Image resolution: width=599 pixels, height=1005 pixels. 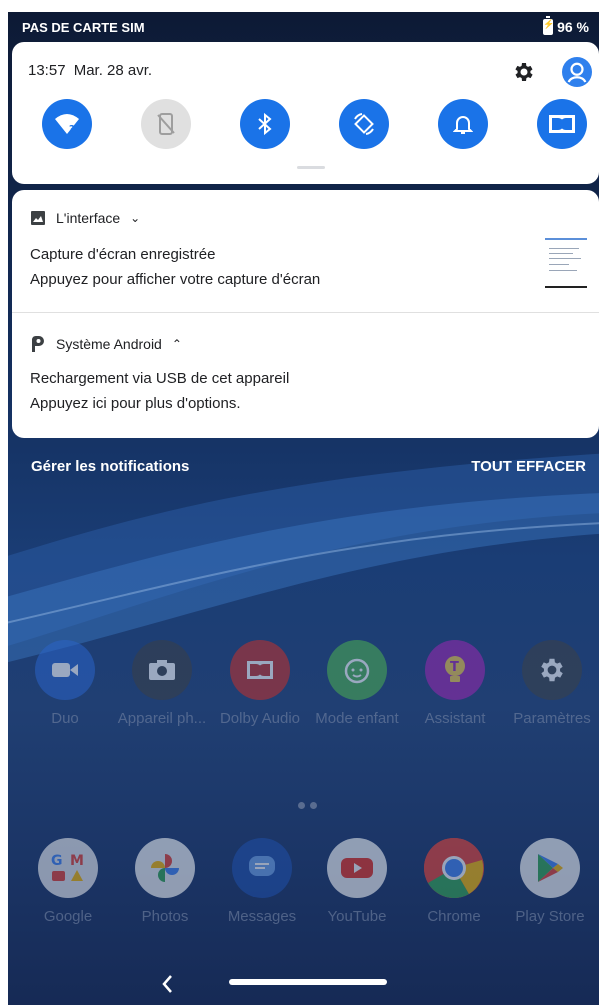 What do you see at coordinates (311, 167) in the screenshot?
I see `drag-handle` at bounding box center [311, 167].